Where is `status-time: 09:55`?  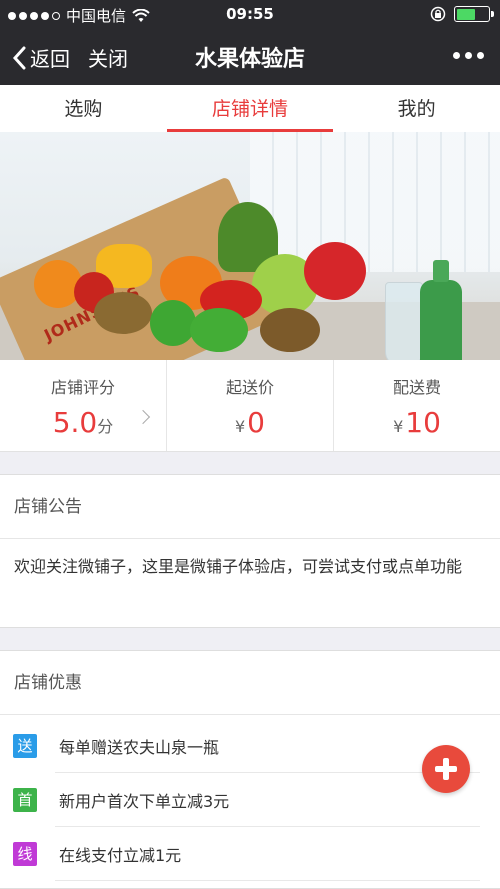 status-time: 09:55 is located at coordinates (250, 14).